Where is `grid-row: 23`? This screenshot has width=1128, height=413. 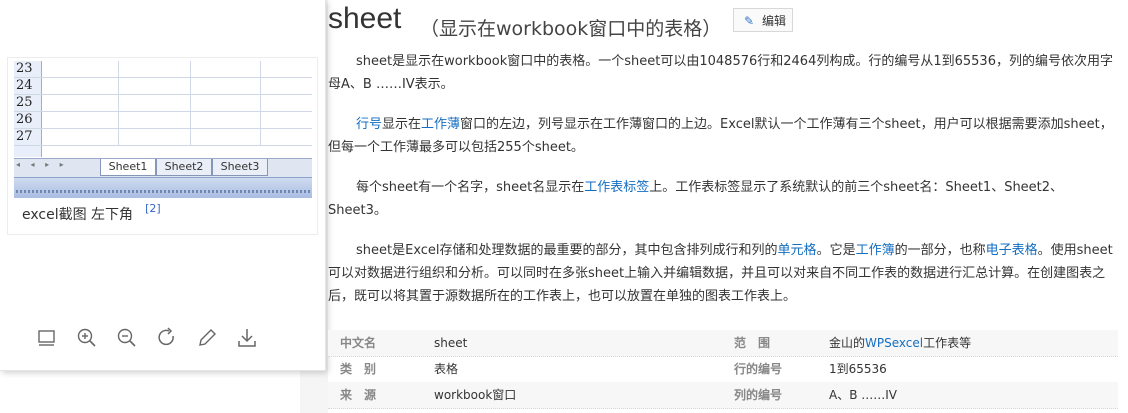 grid-row: 23 is located at coordinates (163, 69).